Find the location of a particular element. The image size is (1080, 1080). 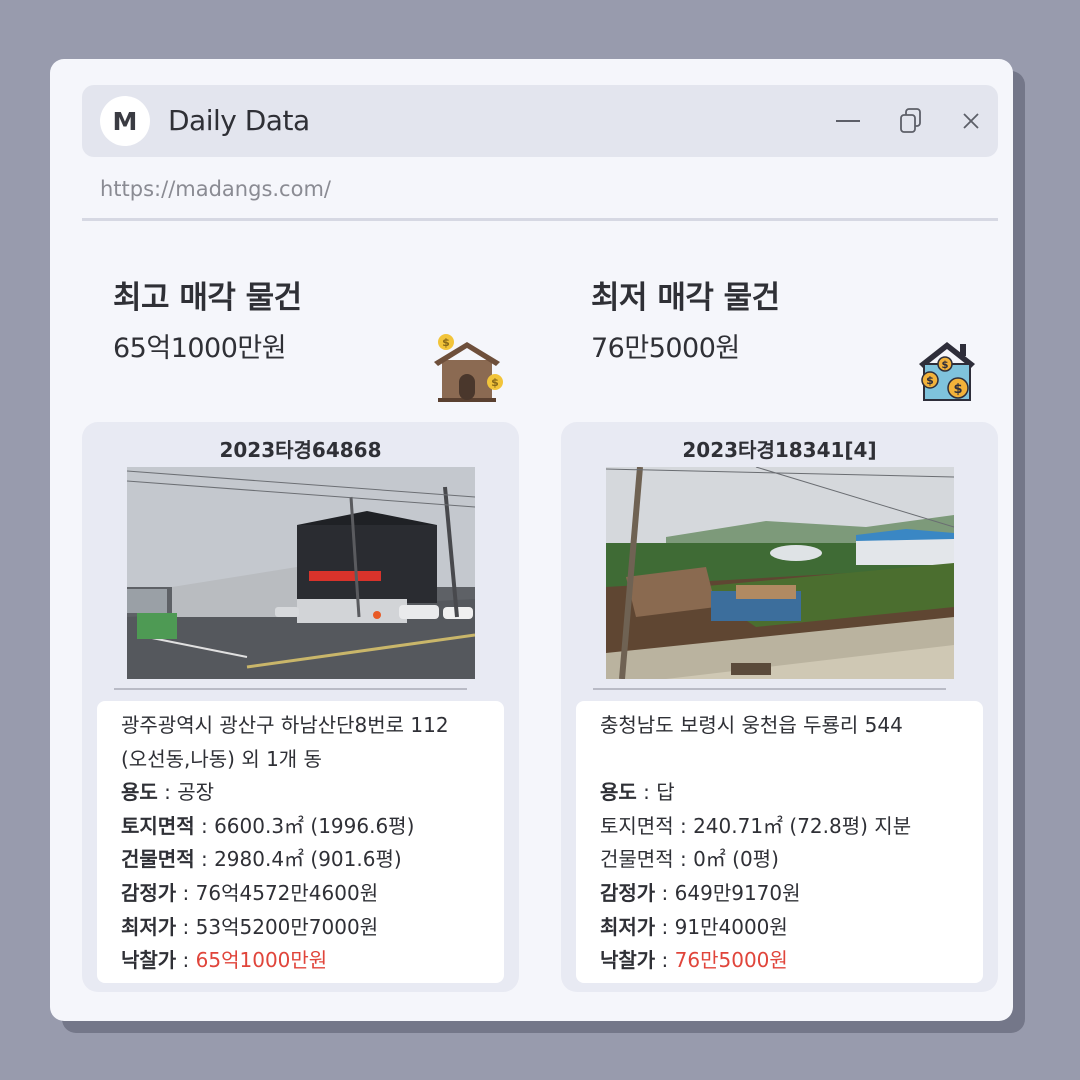

land-area-value: : 240.71㎡ (72.8평) 지분 is located at coordinates (792, 825).